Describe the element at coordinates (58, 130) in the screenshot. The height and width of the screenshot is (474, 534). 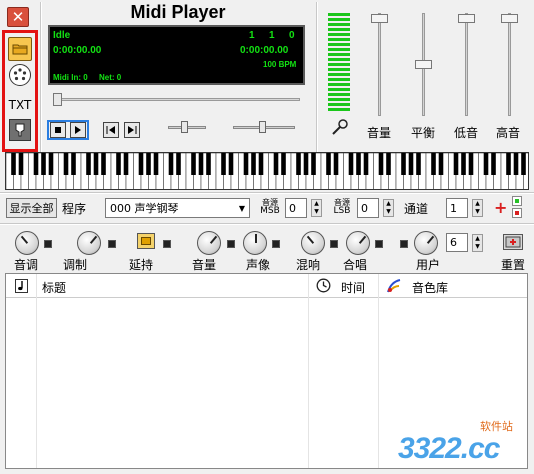
I see `stop-button` at that location.